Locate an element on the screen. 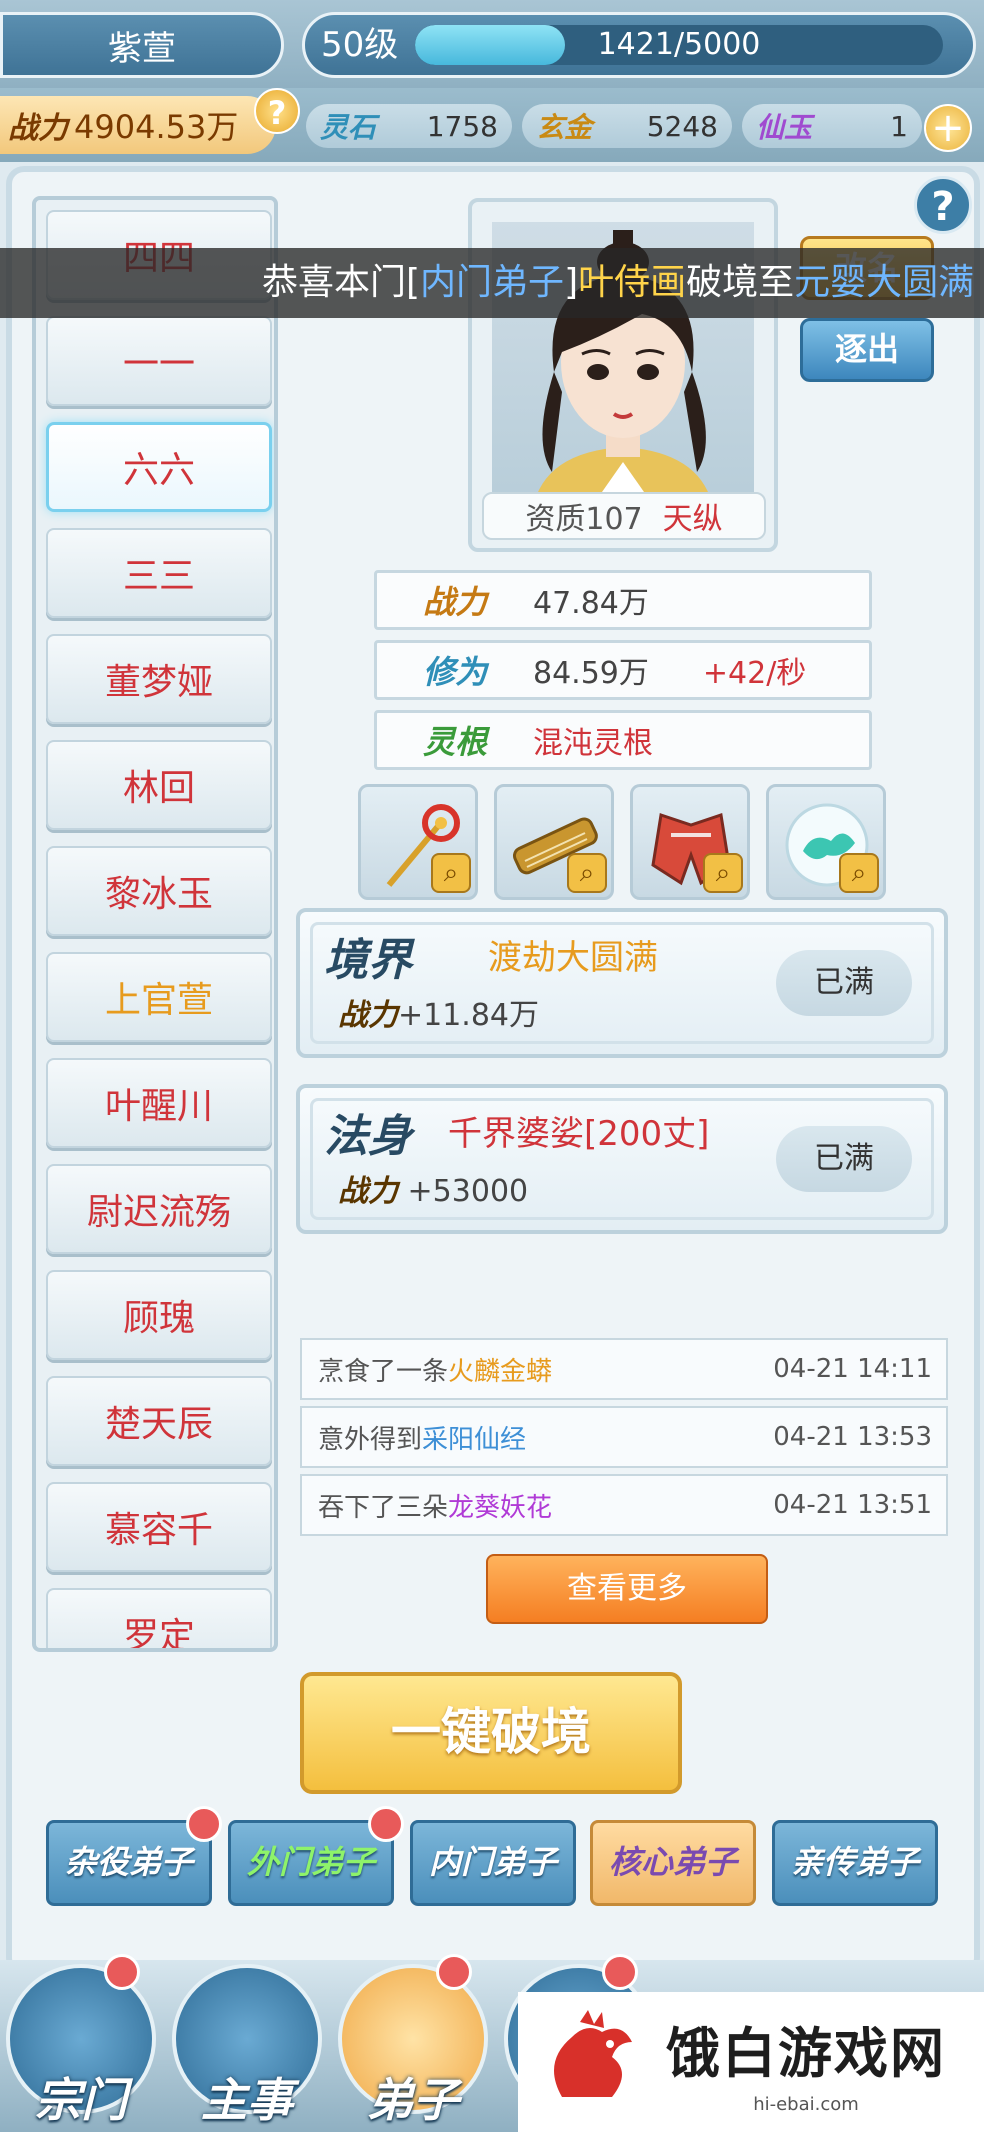  site-watermark: 饿白游戏网 hi-ebai.com is located at coordinates (751, 2062).